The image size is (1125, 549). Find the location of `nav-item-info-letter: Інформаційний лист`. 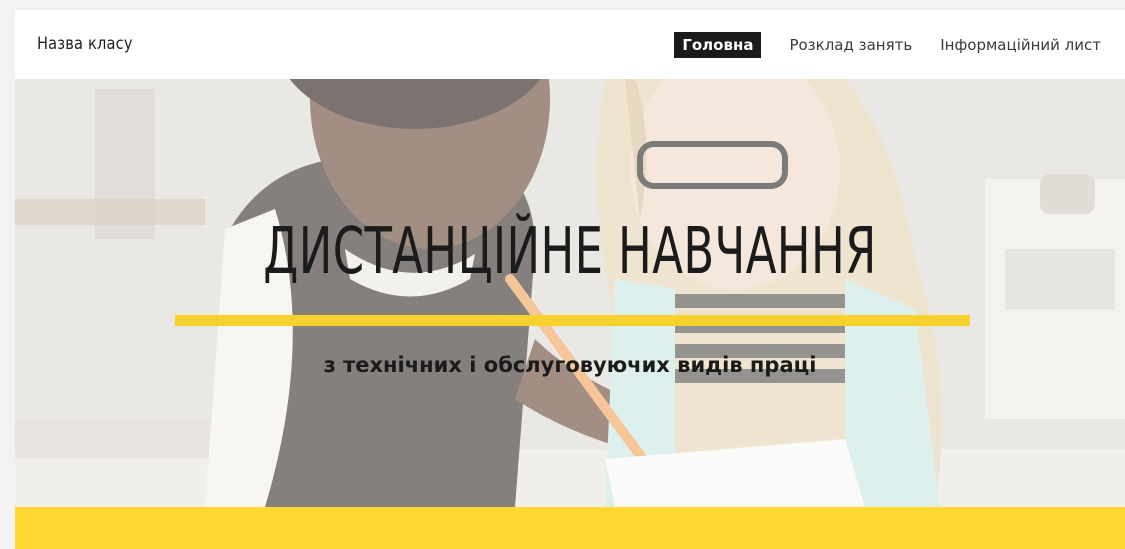

nav-item-info-letter: Інформаційний лист is located at coordinates (1020, 45).